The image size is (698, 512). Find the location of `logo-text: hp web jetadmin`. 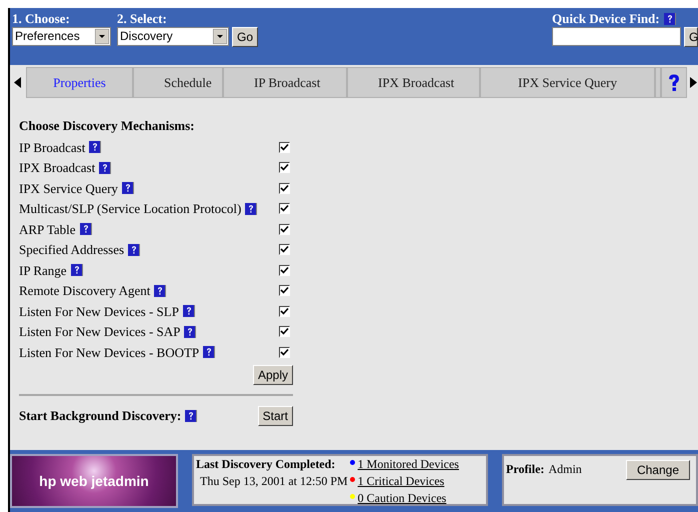

logo-text: hp web jetadmin is located at coordinates (94, 481).